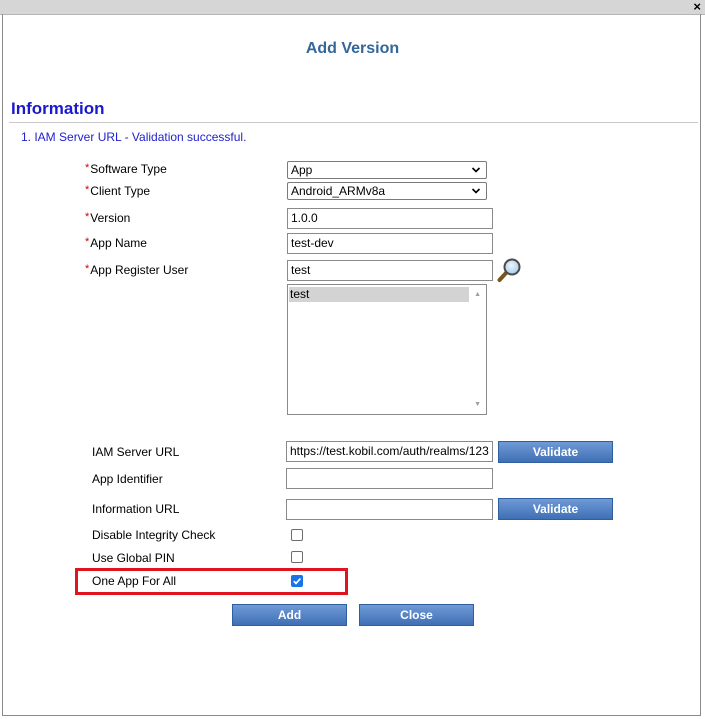 The image size is (705, 719). What do you see at coordinates (390, 218) in the screenshot?
I see `version-input: 1.0.0` at bounding box center [390, 218].